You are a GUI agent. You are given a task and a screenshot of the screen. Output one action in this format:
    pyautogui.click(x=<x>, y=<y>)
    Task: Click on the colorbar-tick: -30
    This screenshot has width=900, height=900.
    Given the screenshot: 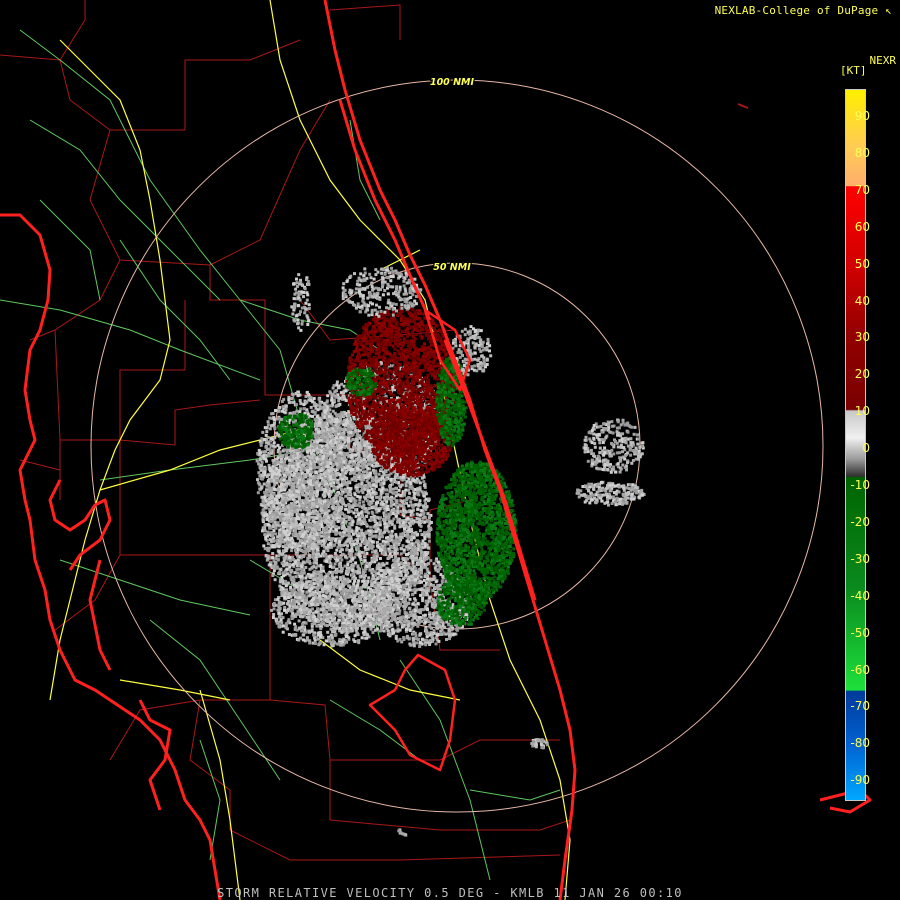 What is the action you would take?
    pyautogui.click(x=860, y=558)
    